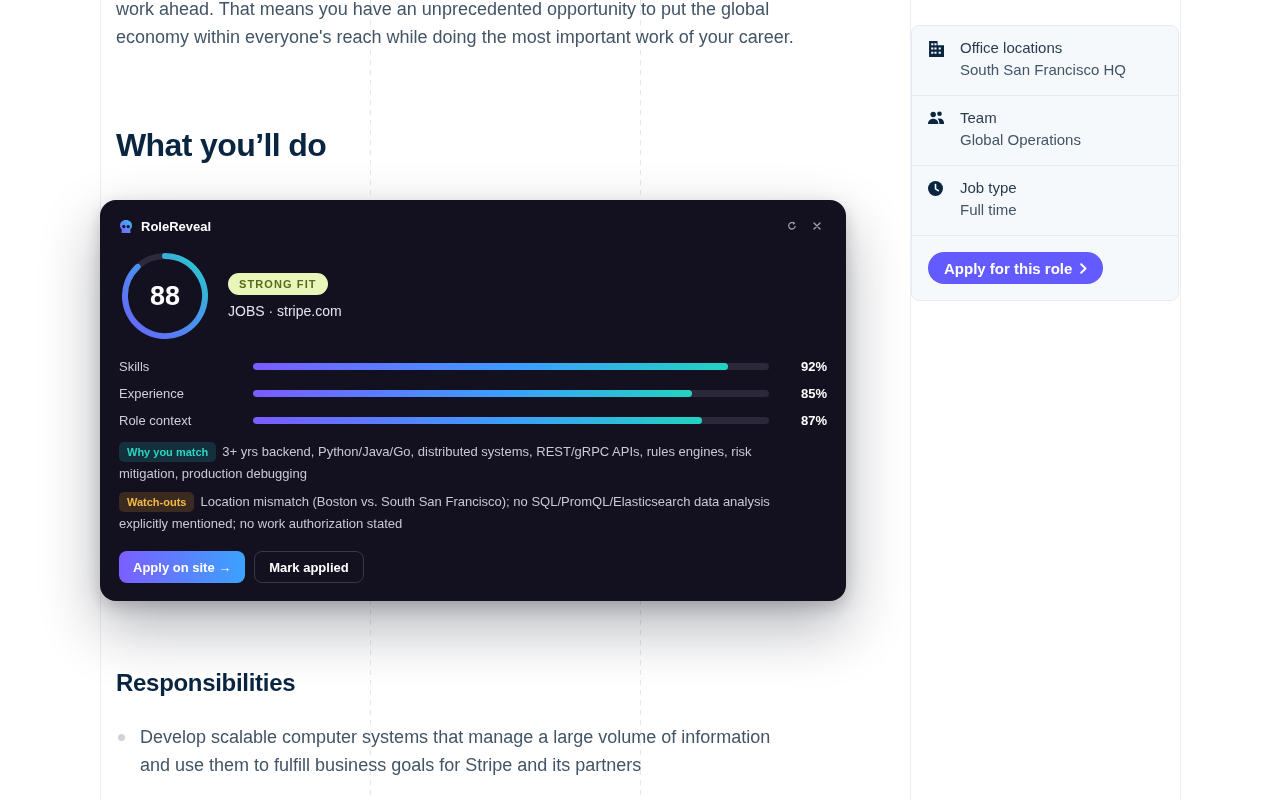  What do you see at coordinates (176, 226) in the screenshot?
I see `app-title: RoleReveal` at bounding box center [176, 226].